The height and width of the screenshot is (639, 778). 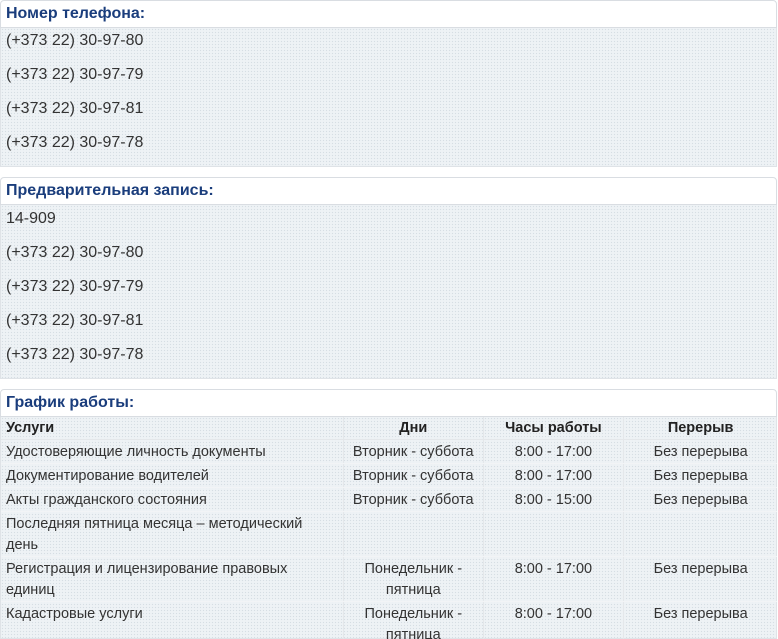 I want to click on appointment-number: (+373 22) 30-97-80, so click(x=388, y=261).